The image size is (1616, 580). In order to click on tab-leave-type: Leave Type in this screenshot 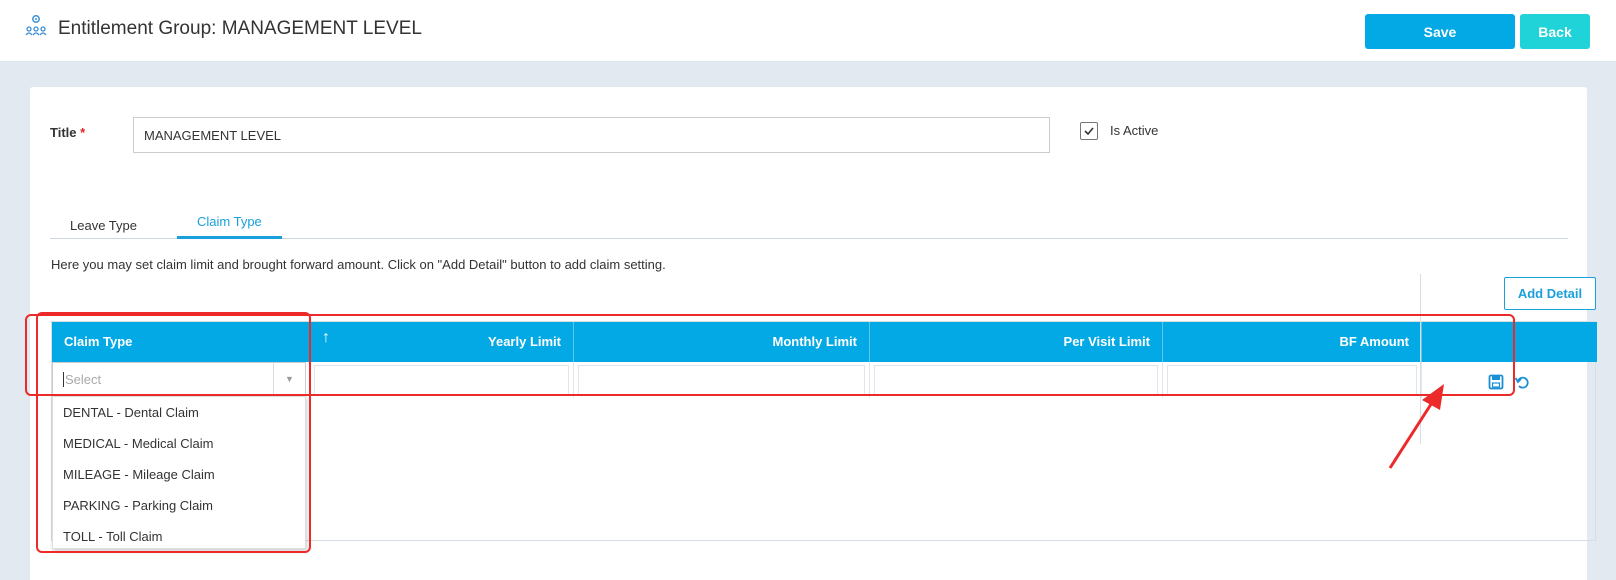, I will do `click(103, 226)`.